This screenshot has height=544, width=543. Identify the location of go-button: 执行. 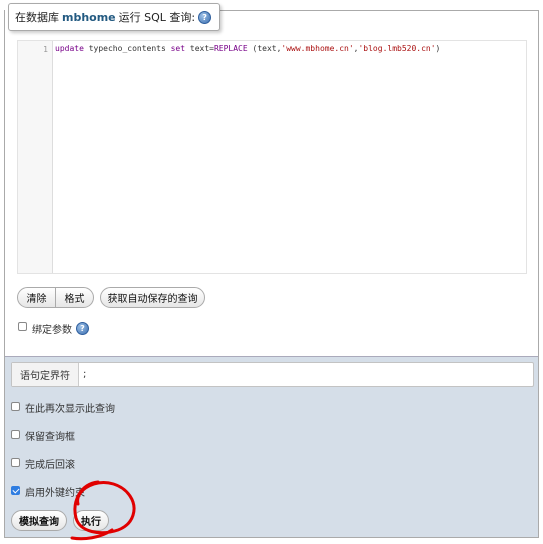
(91, 520).